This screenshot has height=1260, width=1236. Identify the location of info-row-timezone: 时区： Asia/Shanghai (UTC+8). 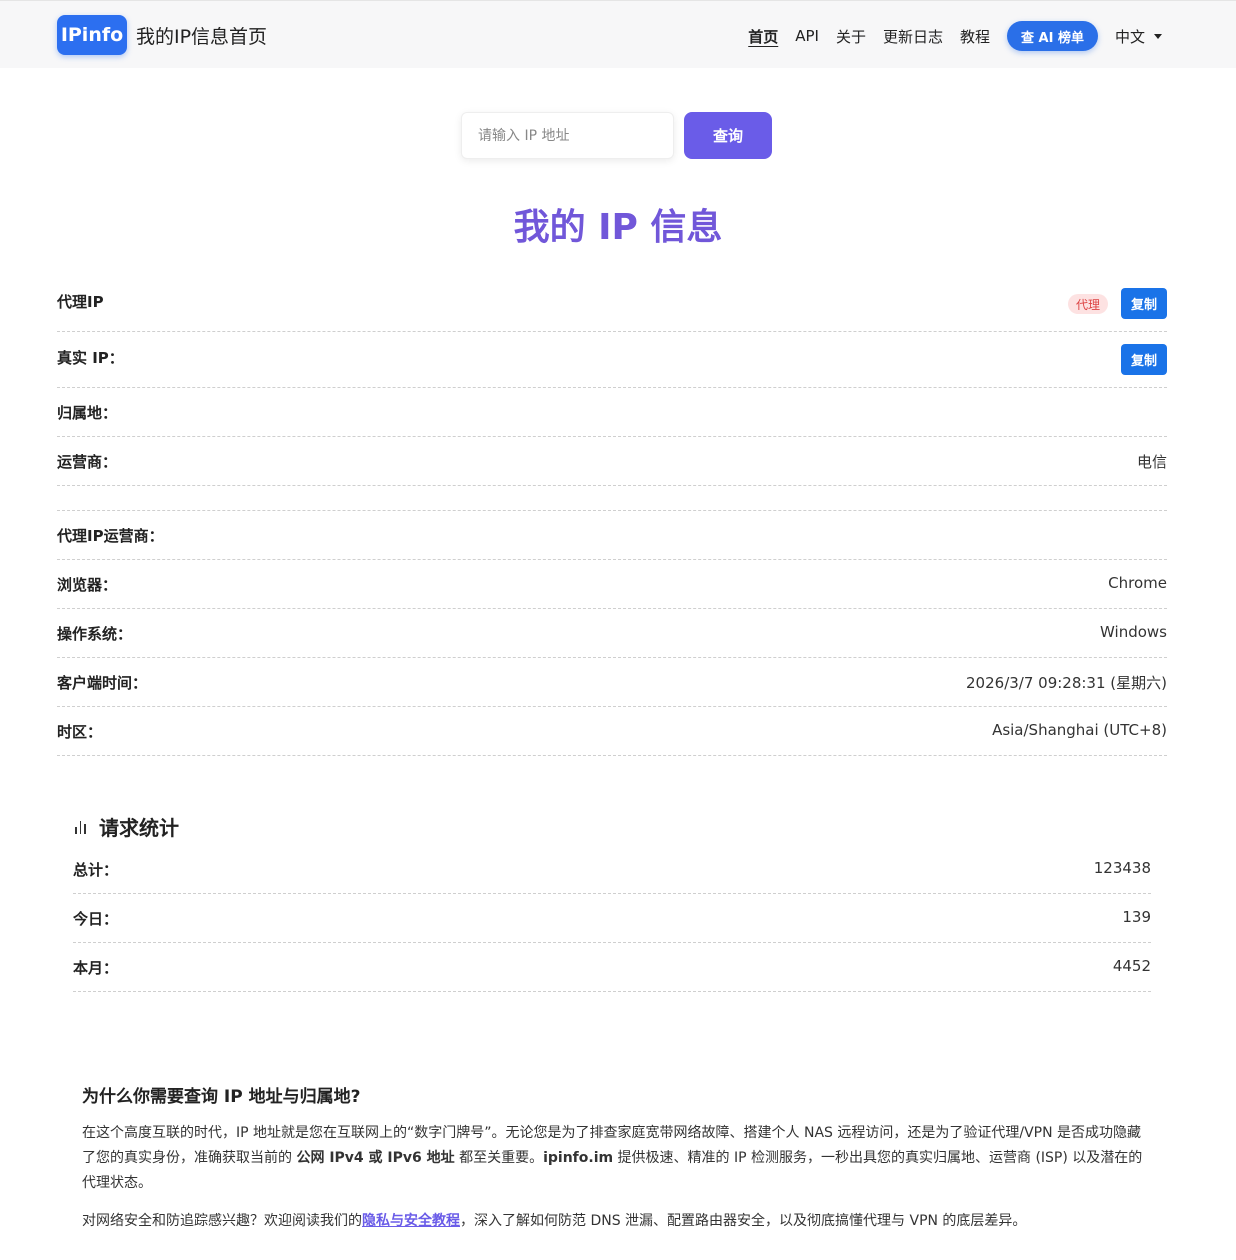
(612, 731).